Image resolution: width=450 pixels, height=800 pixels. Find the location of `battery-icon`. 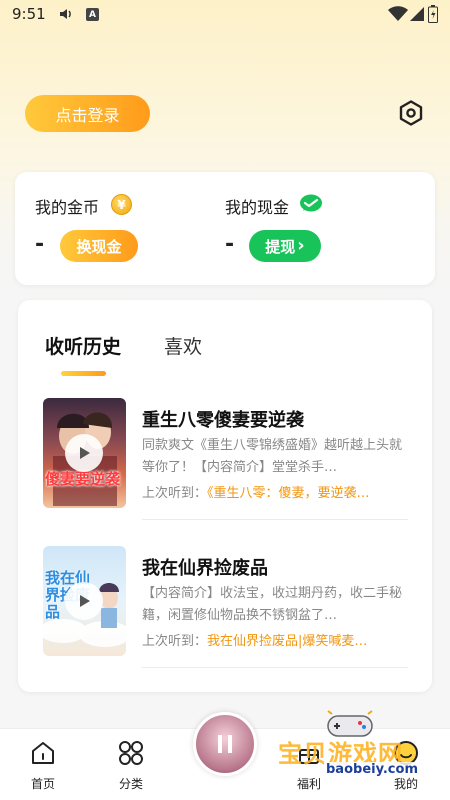

battery-icon is located at coordinates (433, 14).